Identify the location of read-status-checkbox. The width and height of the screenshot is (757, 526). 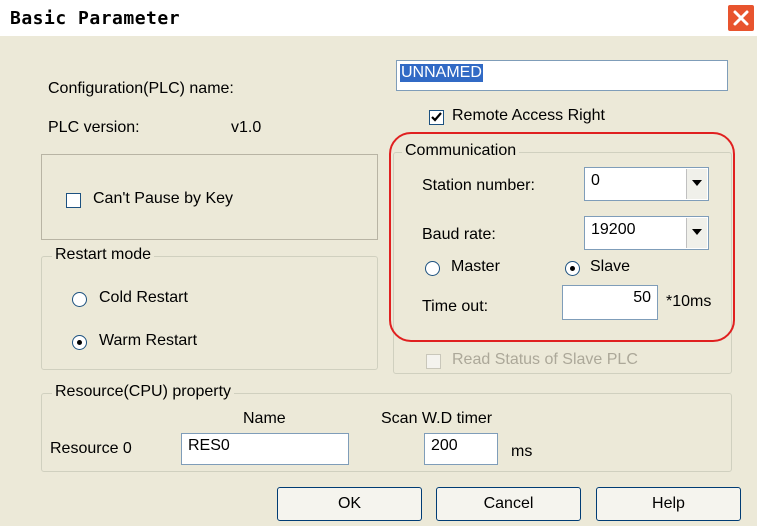
(433, 361).